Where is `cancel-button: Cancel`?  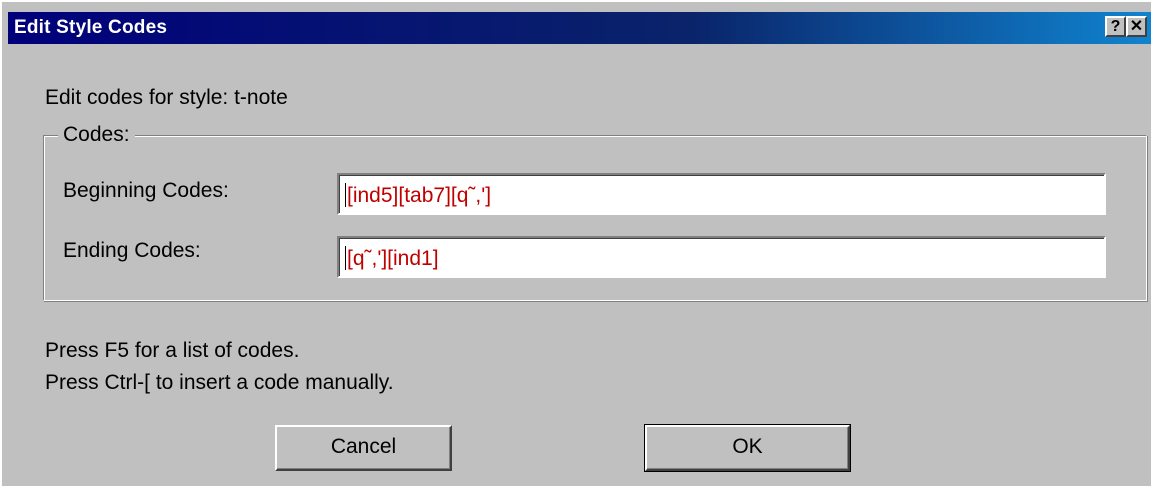
cancel-button: Cancel is located at coordinates (363, 448).